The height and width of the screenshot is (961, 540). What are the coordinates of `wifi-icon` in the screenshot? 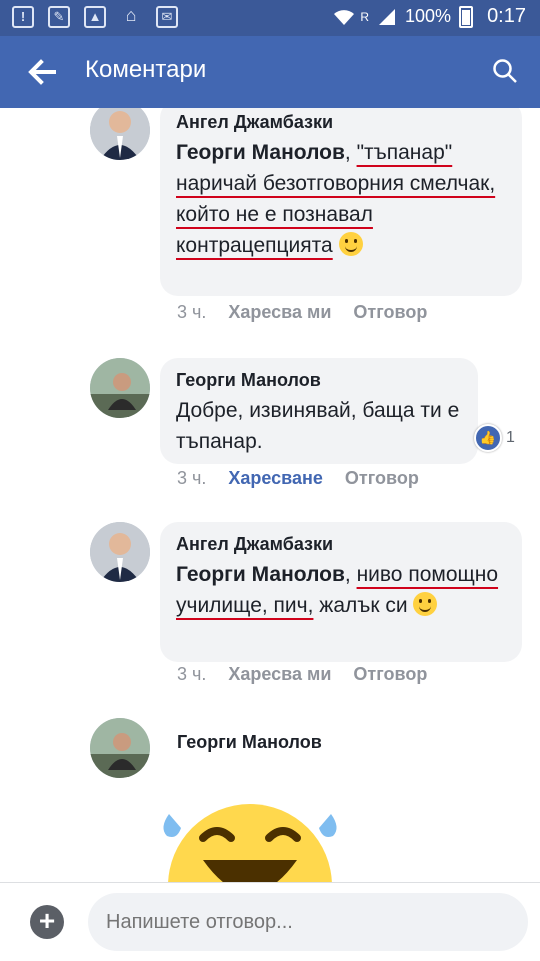 It's located at (344, 17).